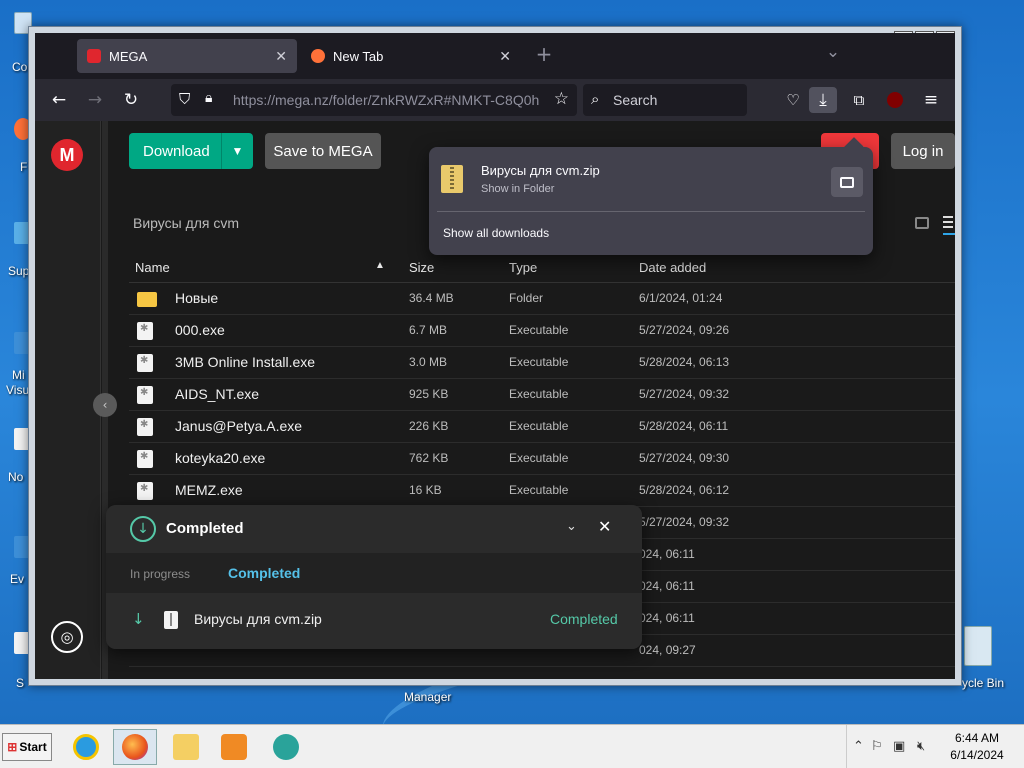 This screenshot has width=1024, height=768. Describe the element at coordinates (184, 99) in the screenshot. I see `shield-icon: ⛉` at that location.